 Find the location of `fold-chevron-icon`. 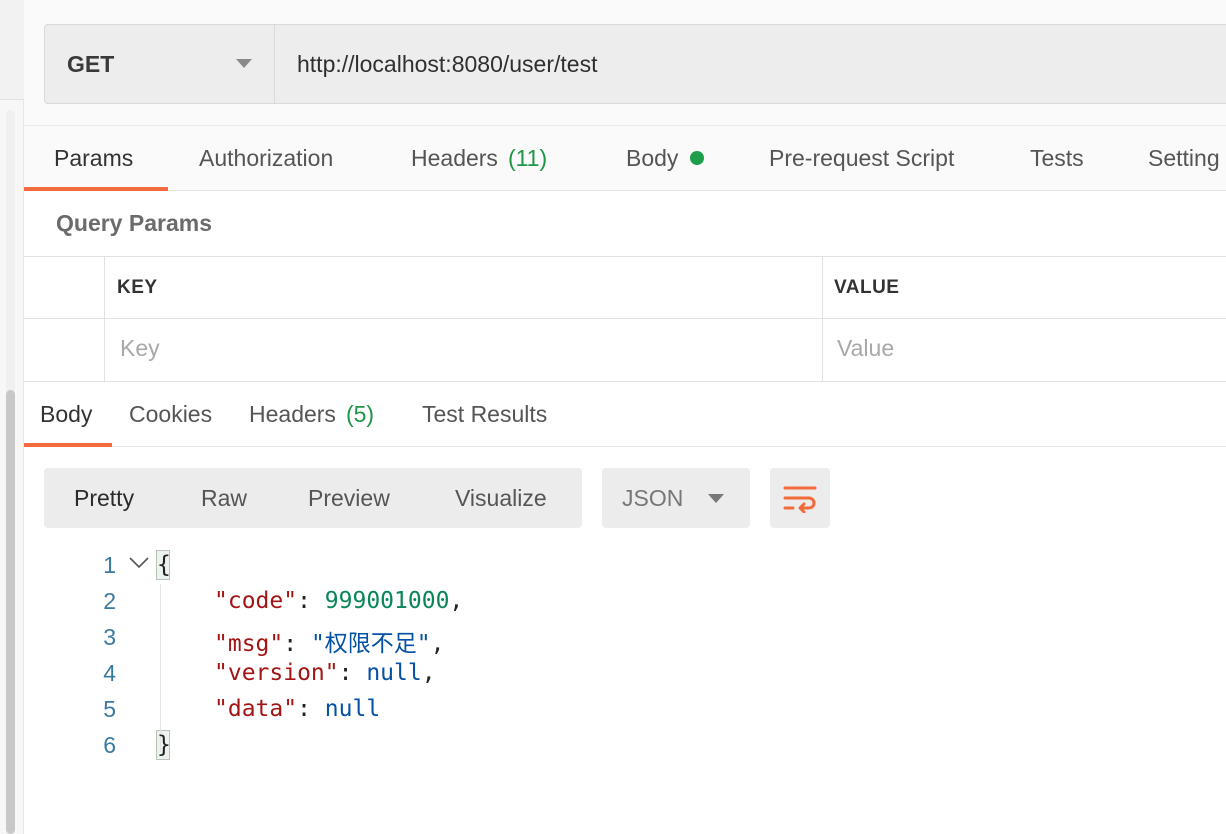

fold-chevron-icon is located at coordinates (139, 563).